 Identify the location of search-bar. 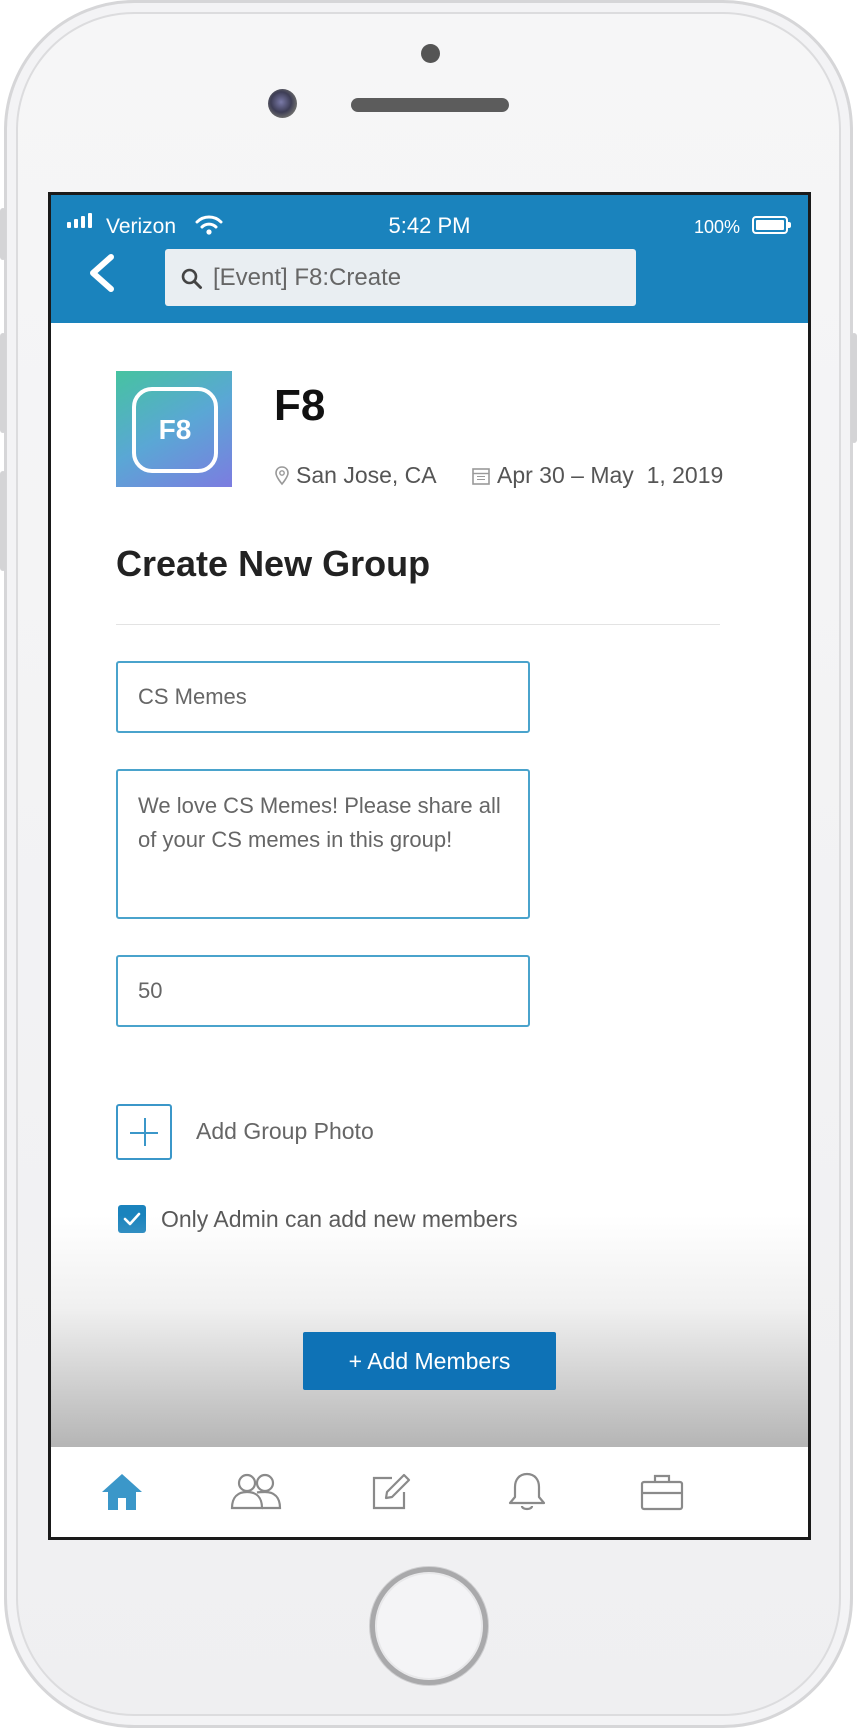
(400, 277).